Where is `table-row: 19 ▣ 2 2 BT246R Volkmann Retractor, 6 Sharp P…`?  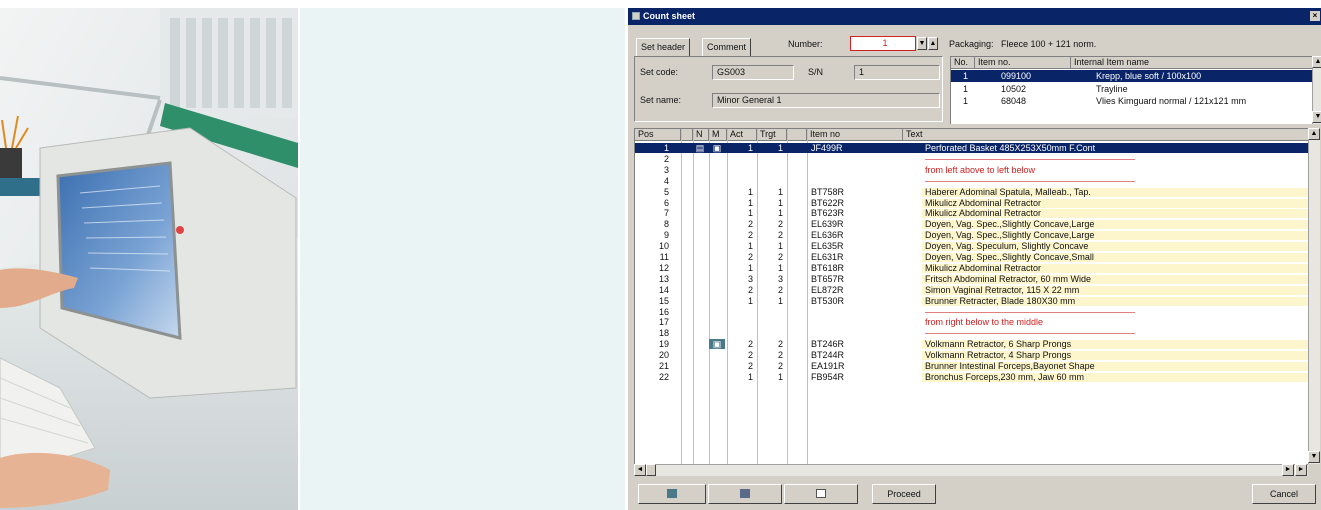
table-row: 19 ▣ 2 2 BT246R Volkmann Retractor, 6 Sharp P… is located at coordinates (971, 344).